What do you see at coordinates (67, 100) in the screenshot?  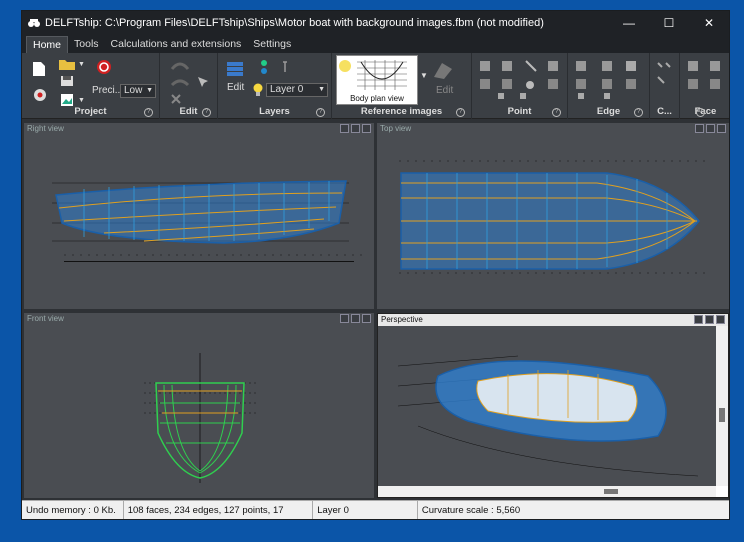 I see `image-export-icon` at bounding box center [67, 100].